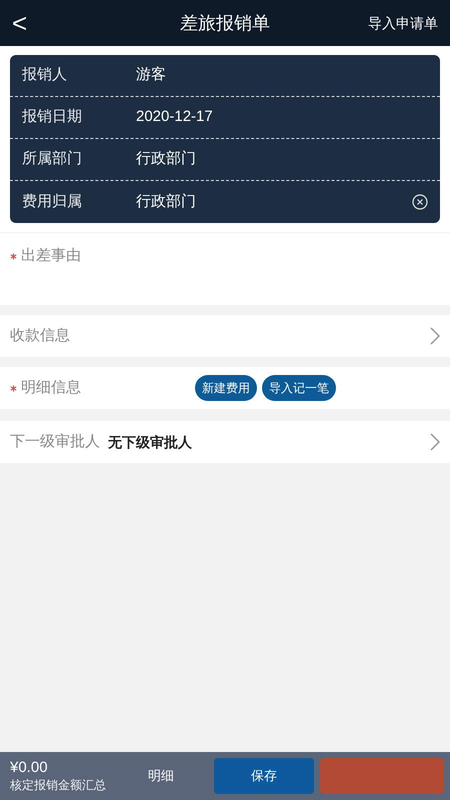 The width and height of the screenshot is (450, 800). What do you see at coordinates (174, 117) in the screenshot?
I see `field-value: 2020-12-17` at bounding box center [174, 117].